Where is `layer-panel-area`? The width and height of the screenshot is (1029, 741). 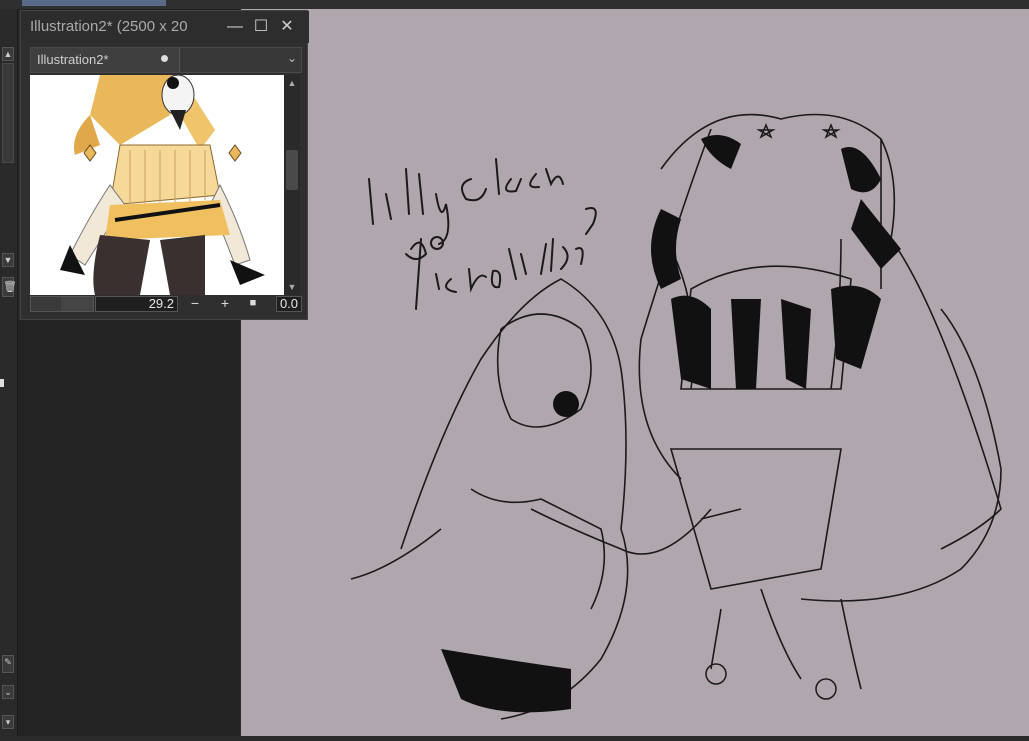 layer-panel-area is located at coordinates (129, 528).